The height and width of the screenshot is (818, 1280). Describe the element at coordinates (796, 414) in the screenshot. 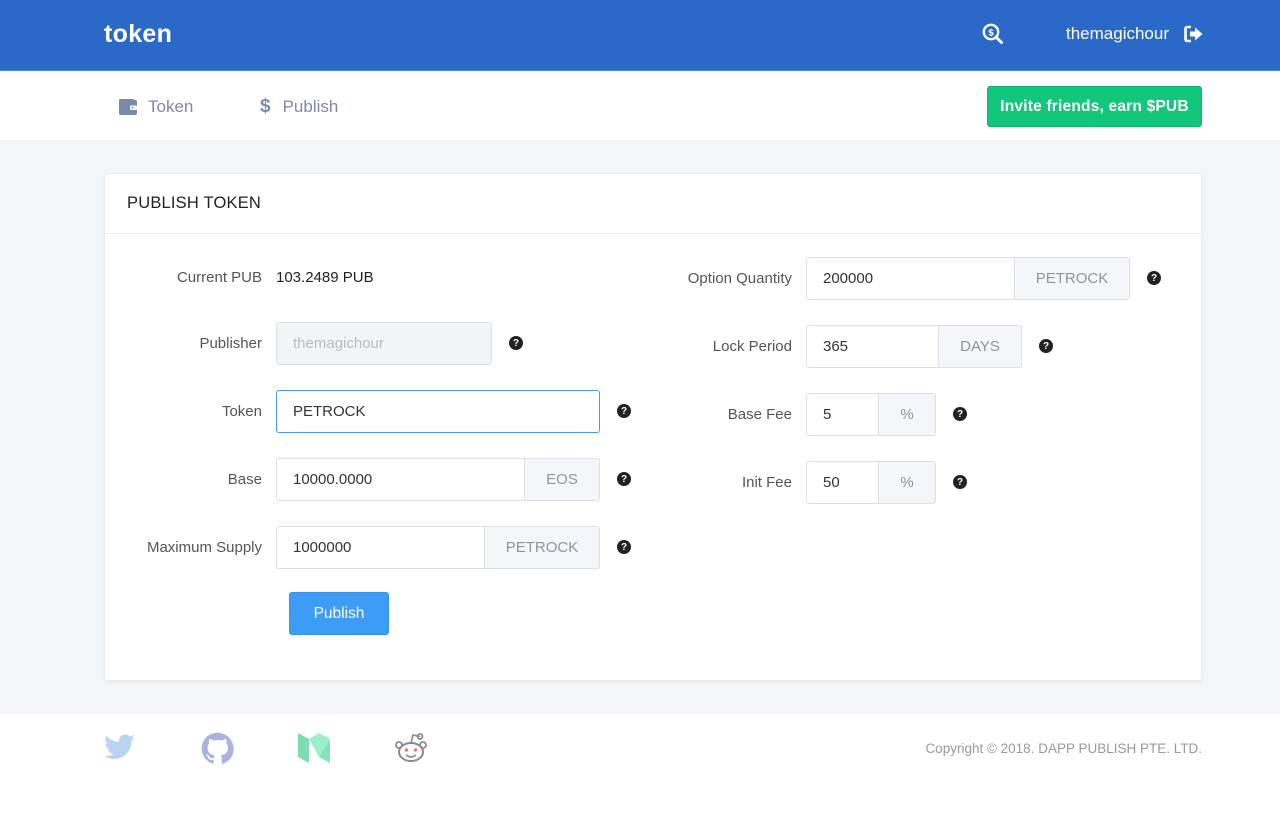

I see `base-fee-row: Base Fee 5 % ?` at that location.